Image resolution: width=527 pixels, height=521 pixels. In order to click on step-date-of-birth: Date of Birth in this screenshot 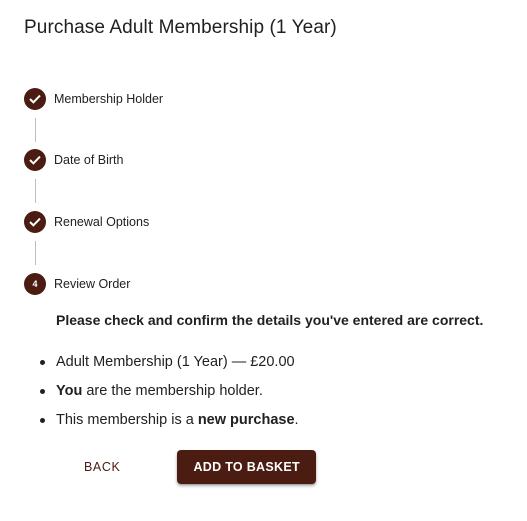, I will do `click(73, 160)`.